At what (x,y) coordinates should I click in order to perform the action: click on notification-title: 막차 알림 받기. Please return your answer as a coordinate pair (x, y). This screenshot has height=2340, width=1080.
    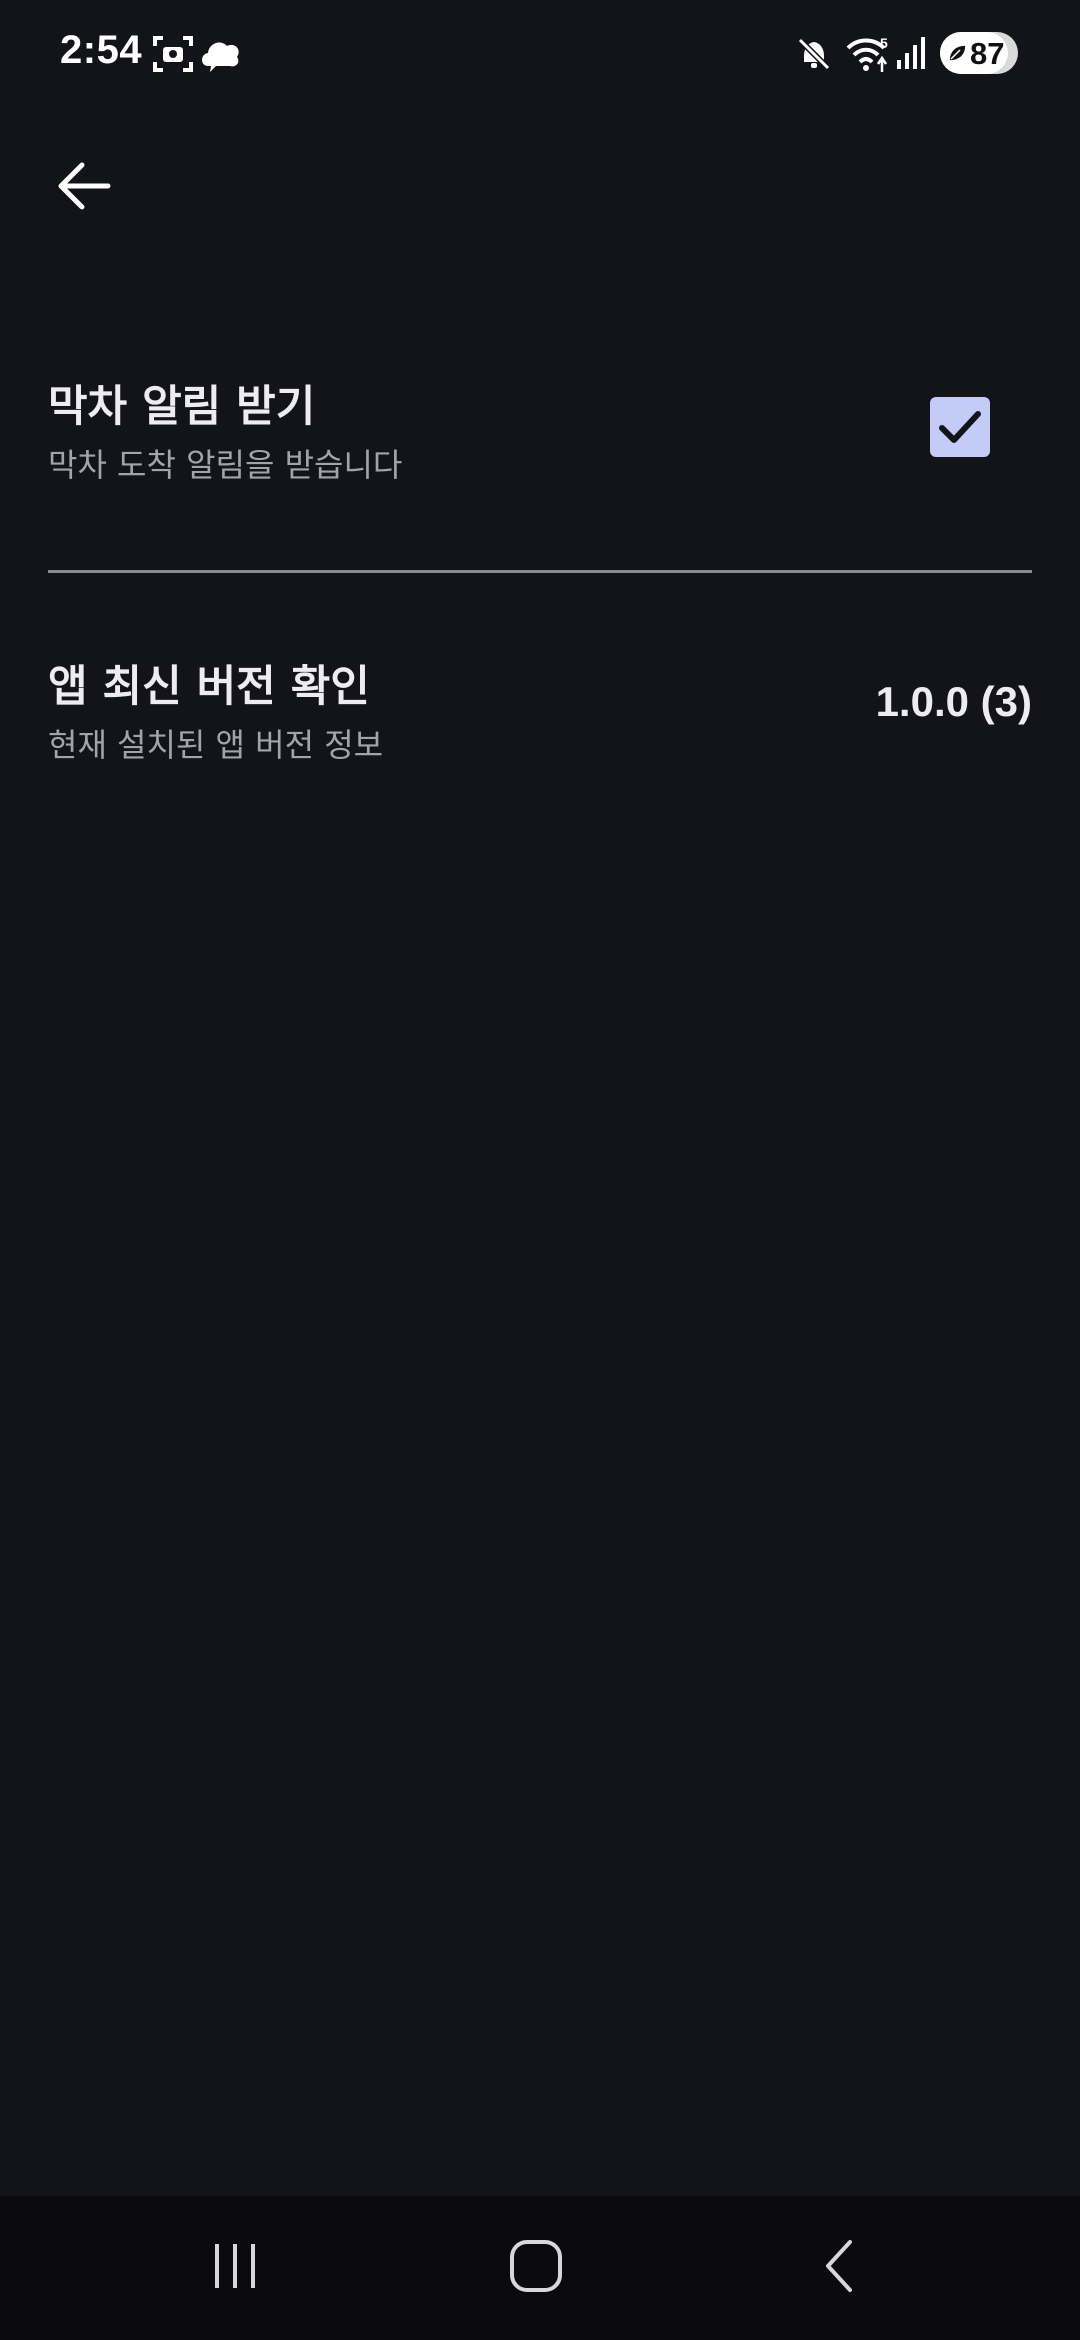
    Looking at the image, I should click on (182, 407).